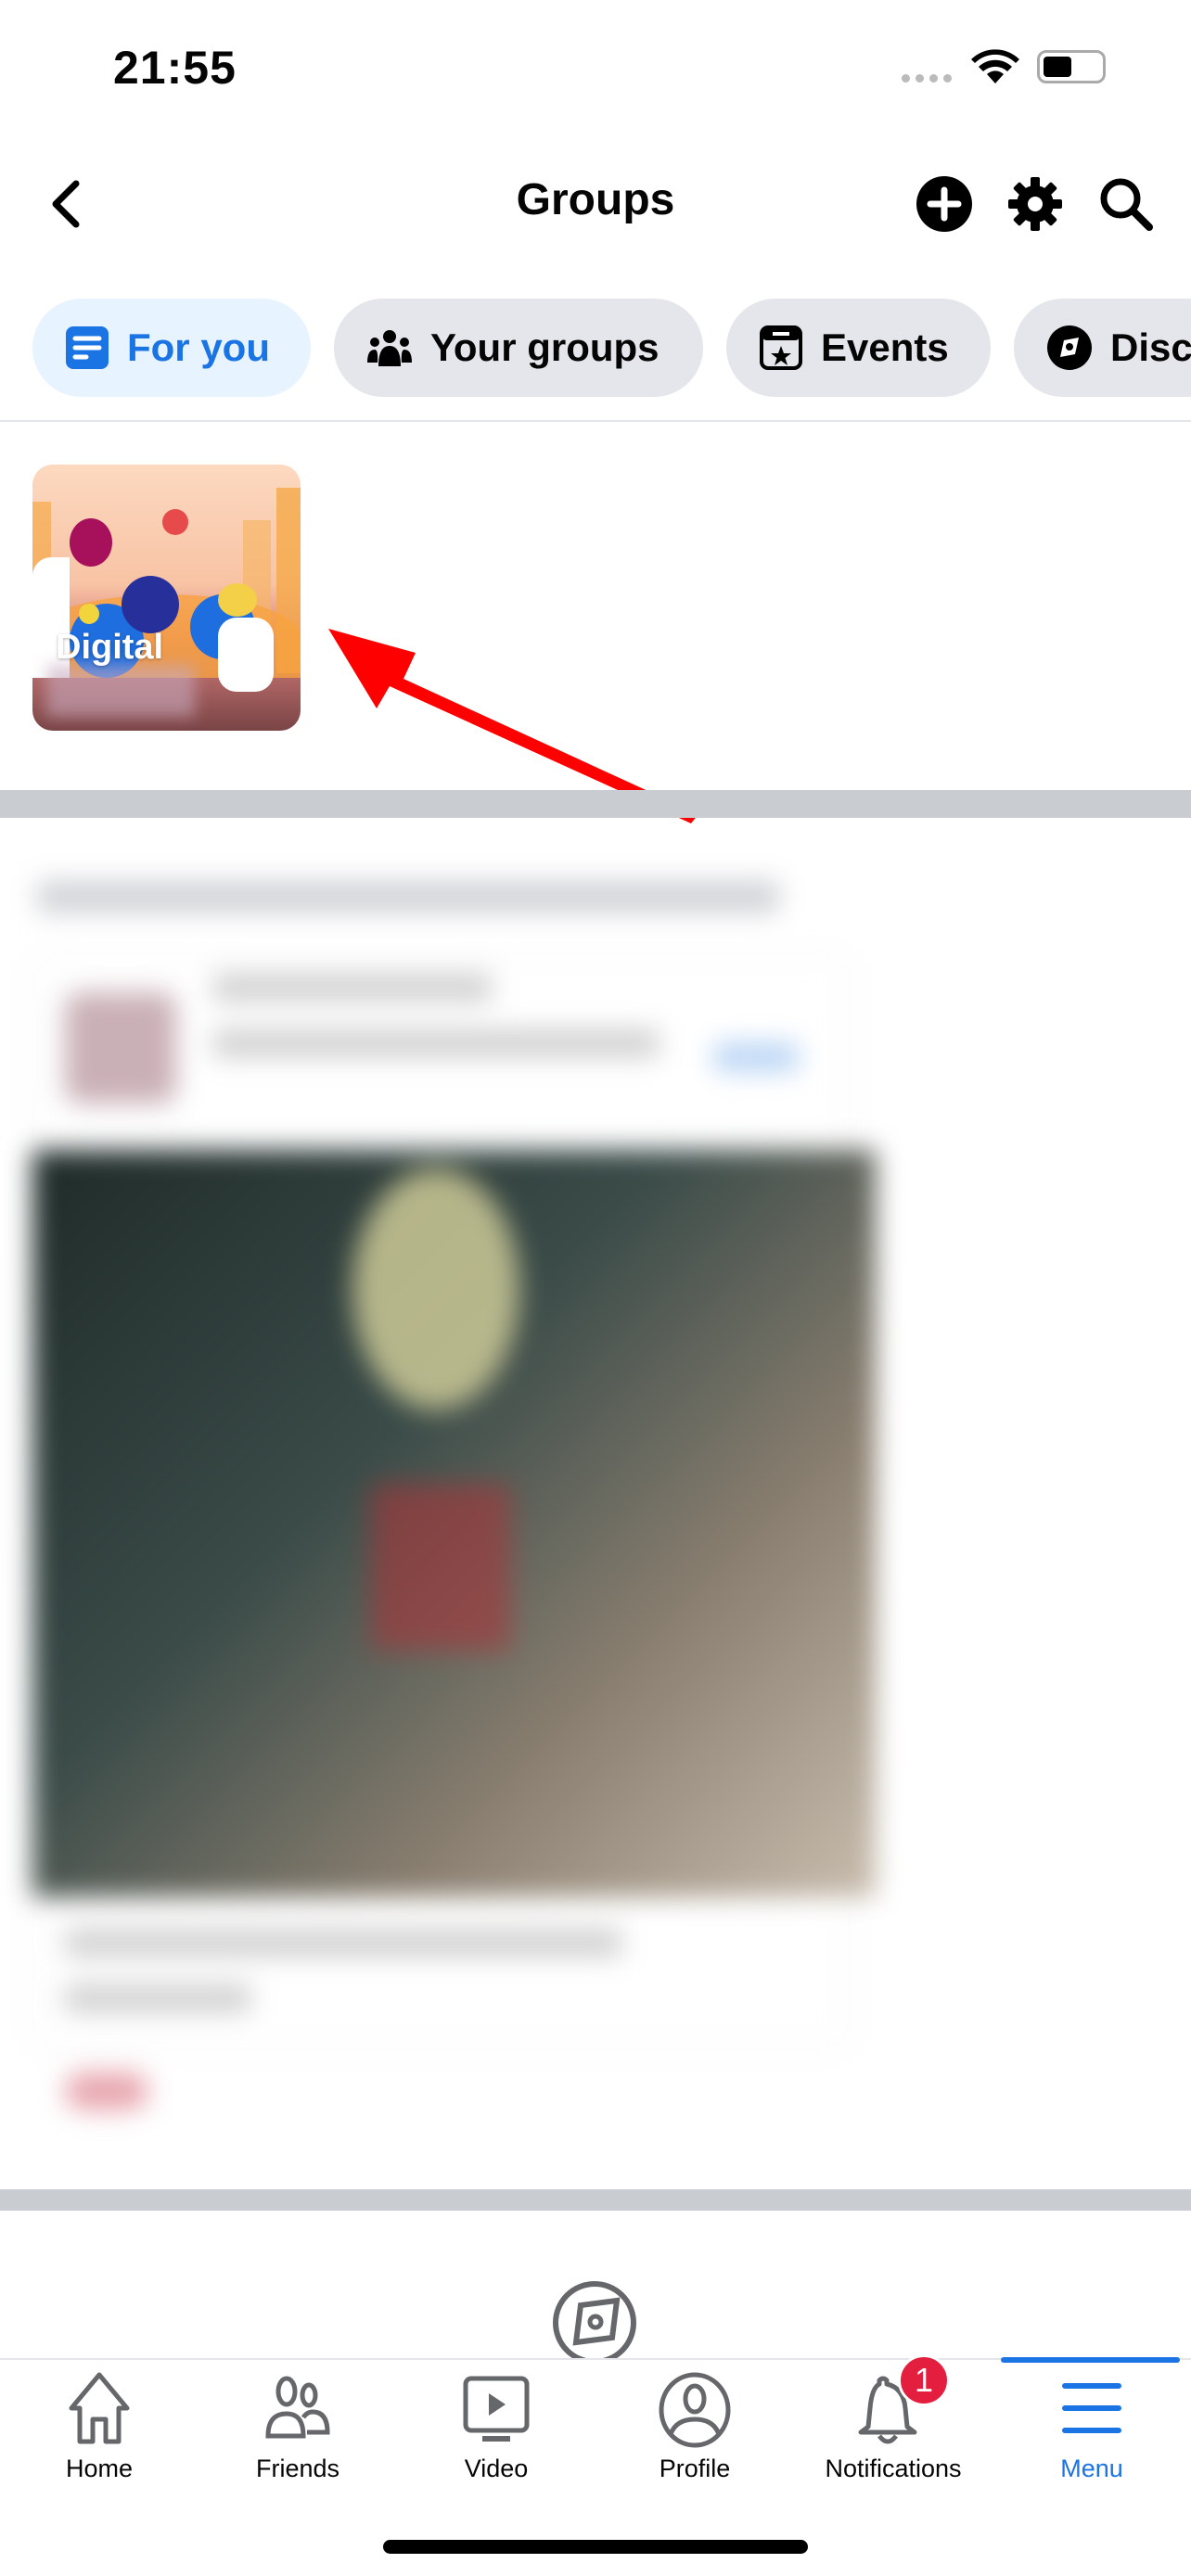 The image size is (1191, 2576). I want to click on chip-label: For you, so click(198, 347).